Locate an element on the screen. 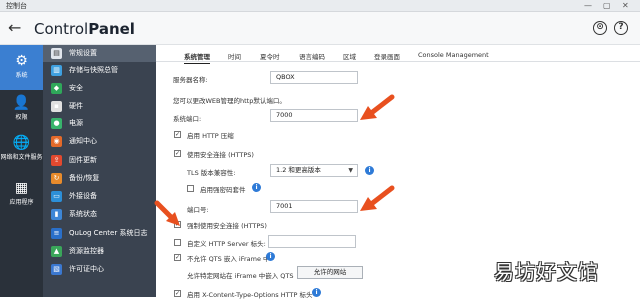 The width and height of the screenshot is (640, 299). submenu-item: ⇪ 固件更新 is located at coordinates (99, 160).